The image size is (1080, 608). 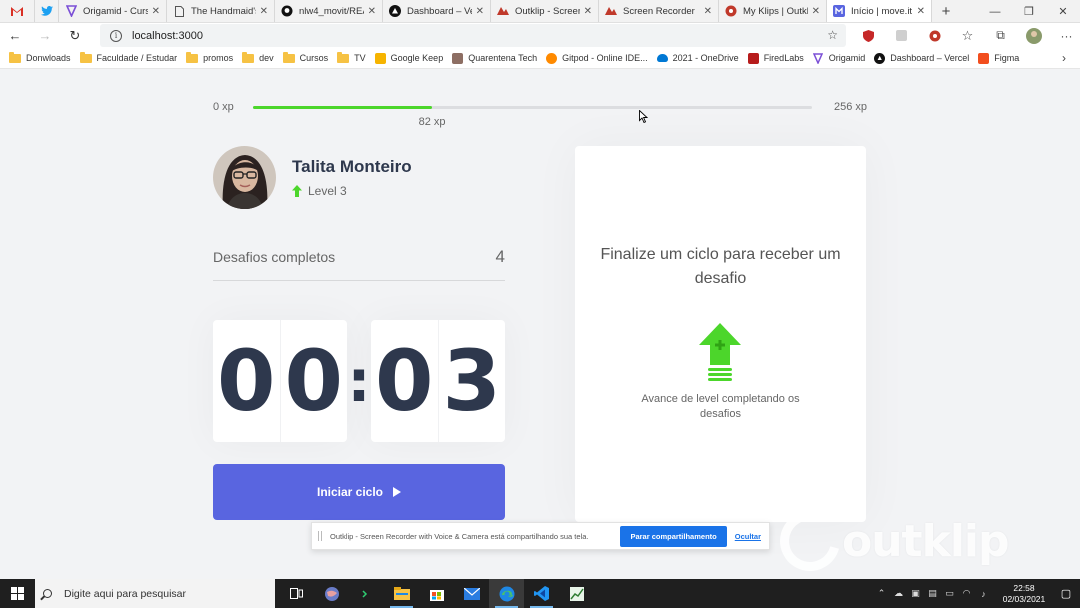 I want to click on bookmark-onedrive: 2021 - OneDrive, so click(x=697, y=58).